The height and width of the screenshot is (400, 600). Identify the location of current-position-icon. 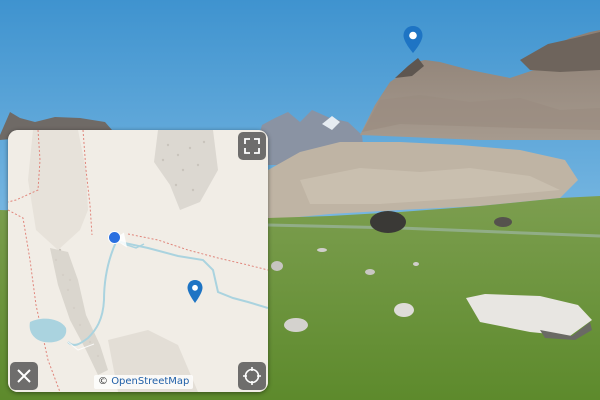
(120, 241).